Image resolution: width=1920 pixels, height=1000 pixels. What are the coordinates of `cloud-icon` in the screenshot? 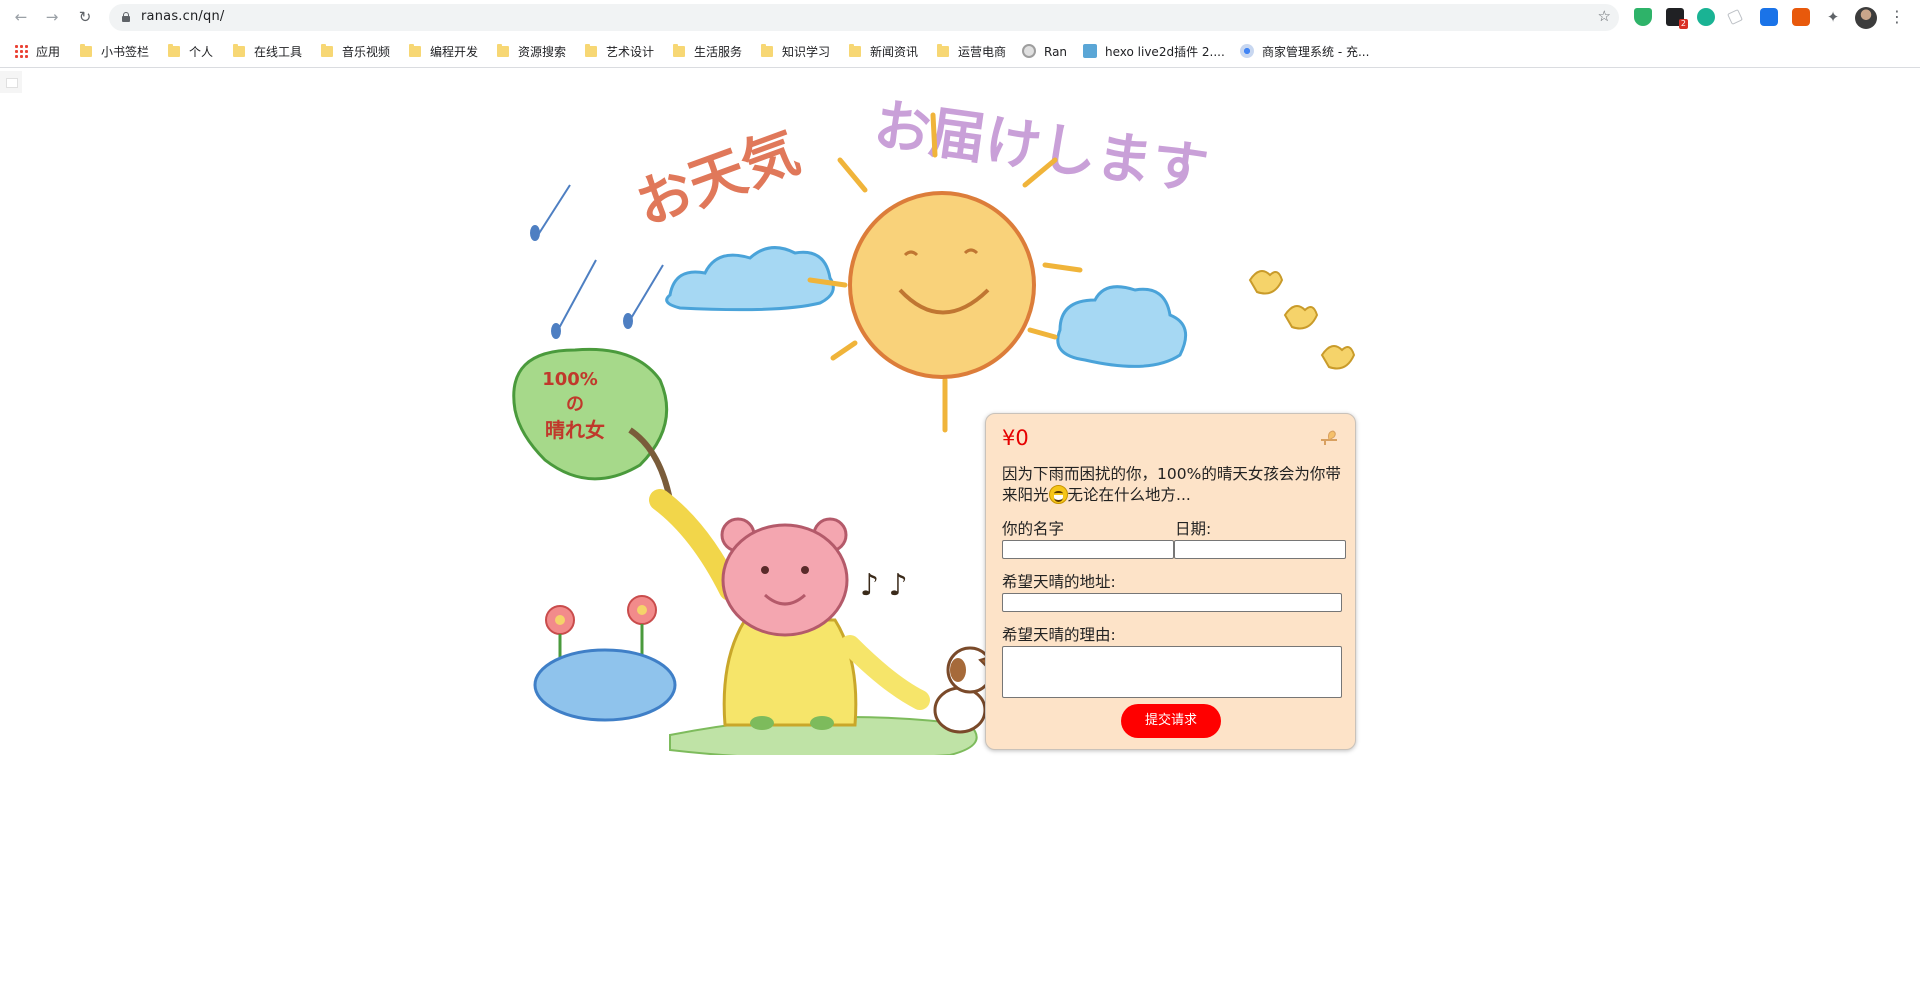 It's located at (1122, 326).